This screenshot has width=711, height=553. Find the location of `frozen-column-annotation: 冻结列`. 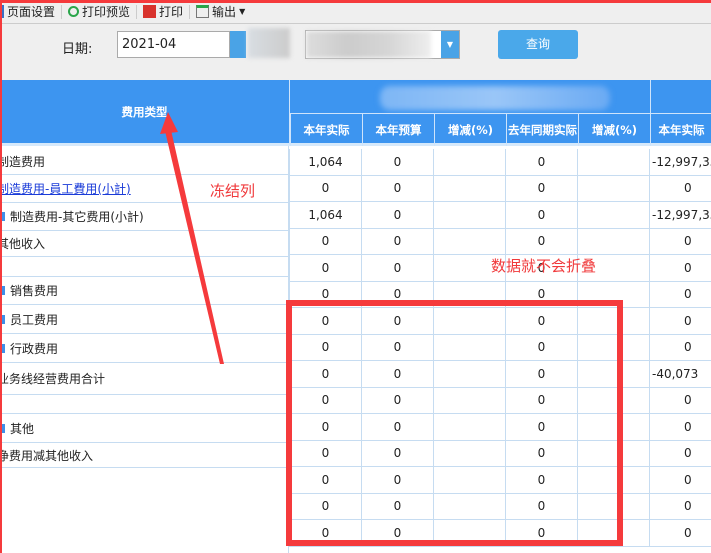

frozen-column-annotation: 冻结列 is located at coordinates (233, 191).